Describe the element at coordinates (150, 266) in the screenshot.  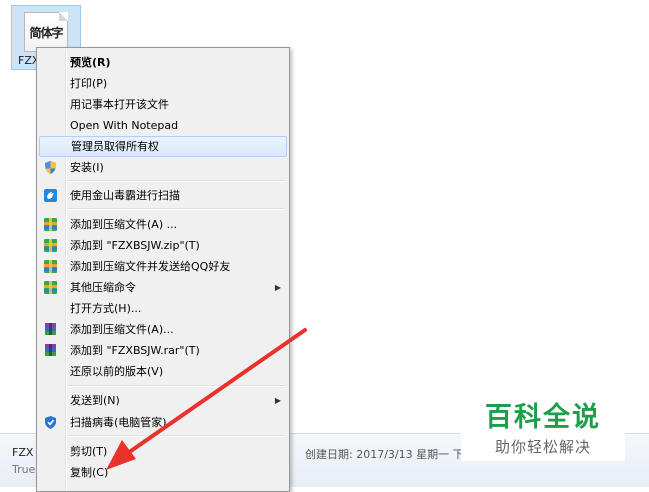
I see `menu-item-label: 添加到压缩文件并发送给QQ好友` at that location.